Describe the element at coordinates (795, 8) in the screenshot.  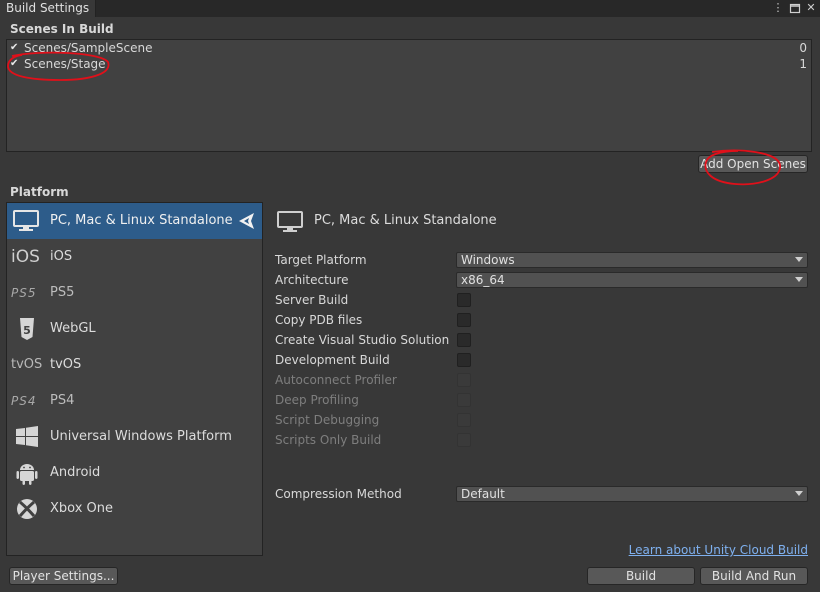
I see `maximize-icon` at that location.